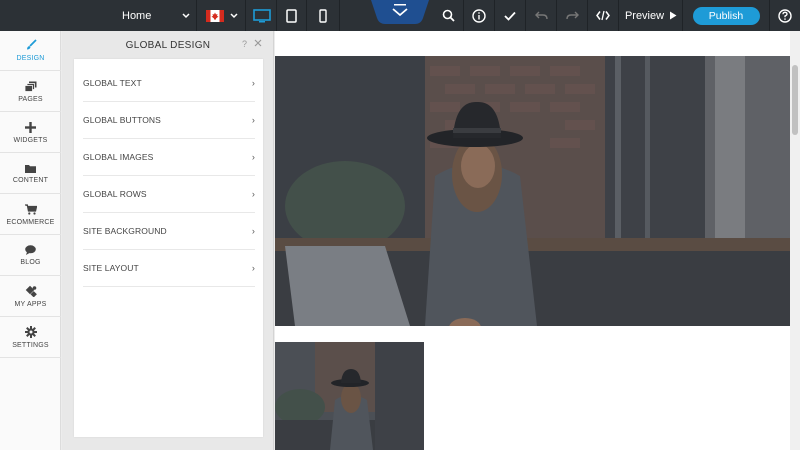 The width and height of the screenshot is (800, 450). I want to click on cart-icon, so click(30, 209).